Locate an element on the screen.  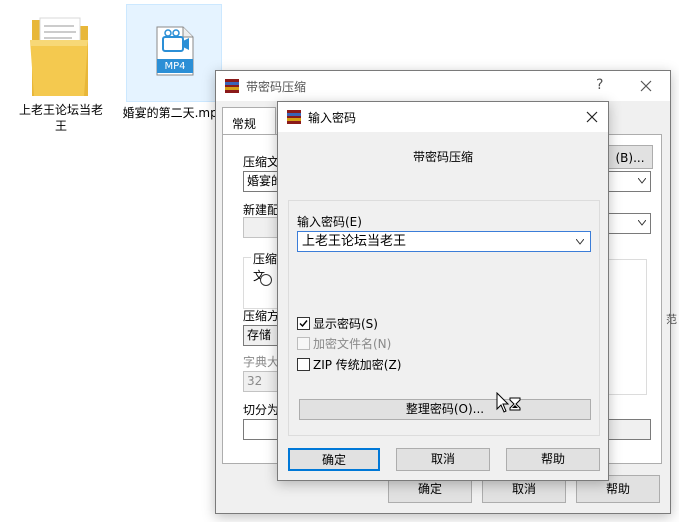
help-icon: ? is located at coordinates (599, 85).